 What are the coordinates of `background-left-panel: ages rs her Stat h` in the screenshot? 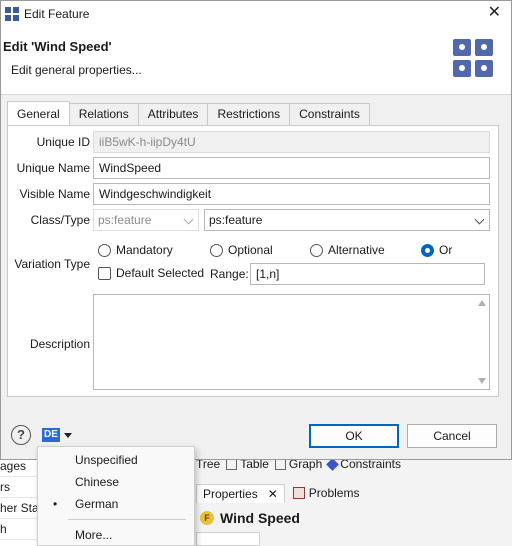 It's located at (19, 501).